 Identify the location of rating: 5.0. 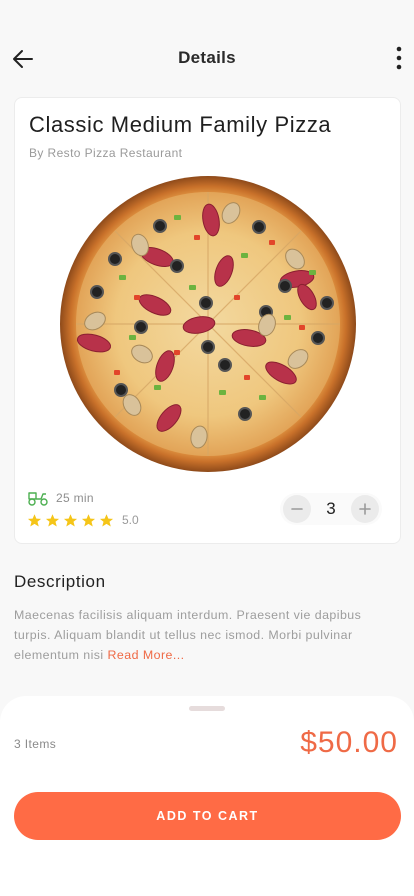
(83, 520).